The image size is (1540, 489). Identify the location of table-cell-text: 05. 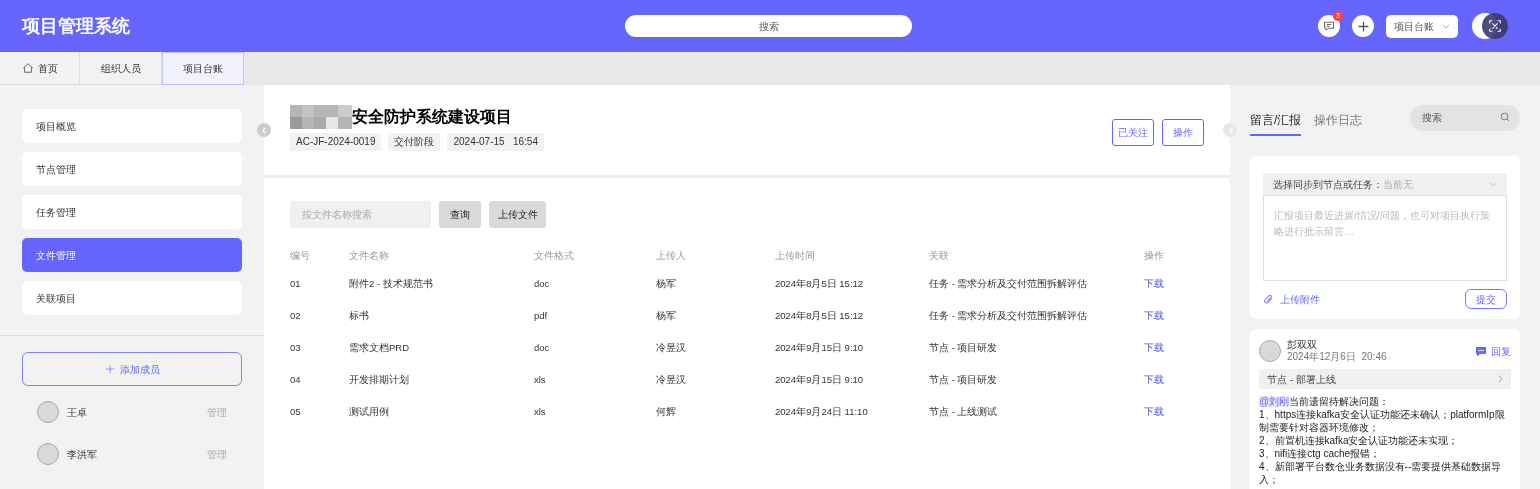
(296, 411).